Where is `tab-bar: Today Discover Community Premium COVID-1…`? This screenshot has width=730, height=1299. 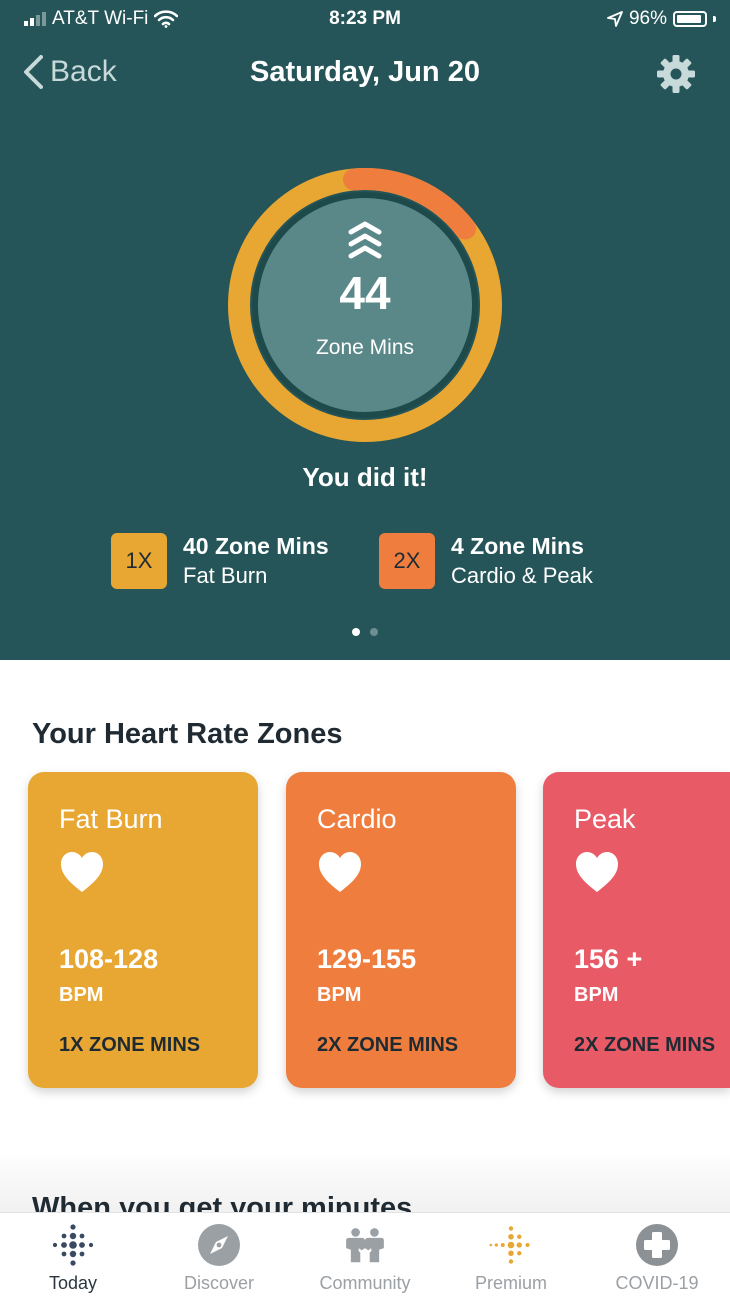
tab-bar: Today Discover Community Premium COVID-1… is located at coordinates (365, 1255).